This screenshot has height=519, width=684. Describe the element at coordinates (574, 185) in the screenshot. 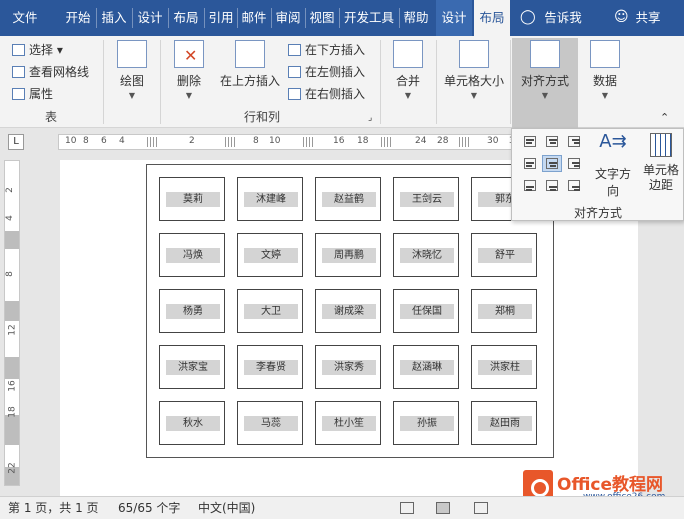

I see `align-bottom-right-button` at that location.